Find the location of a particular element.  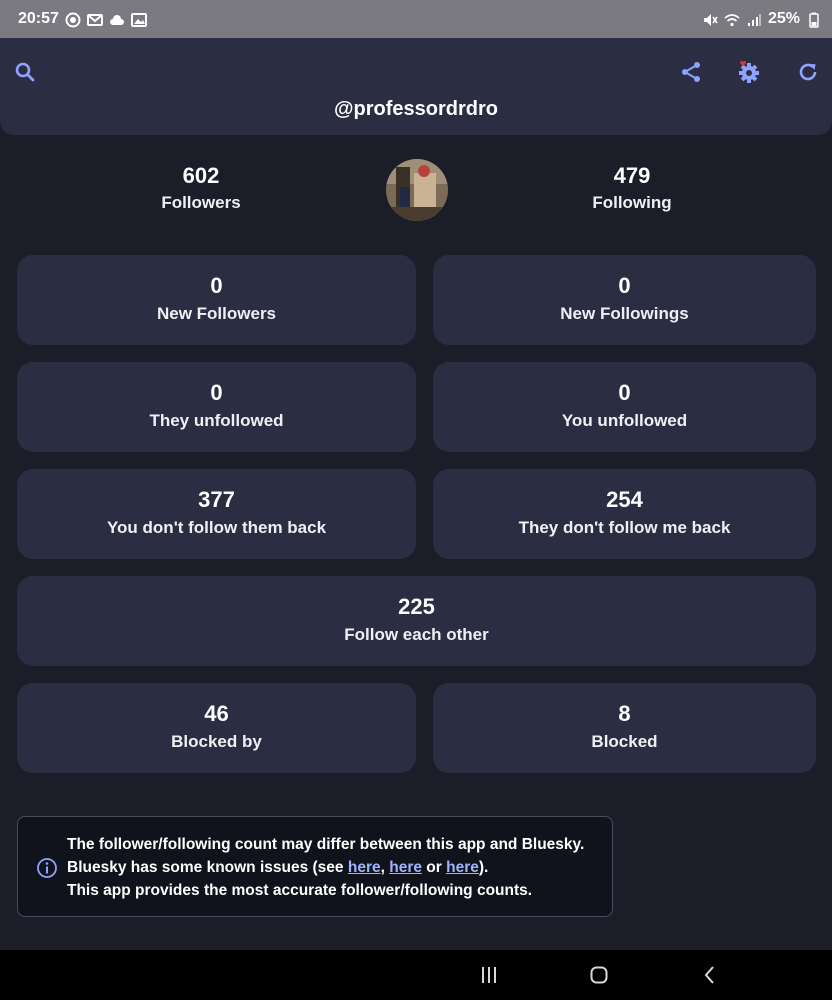

known-issue-link-2: here is located at coordinates (405, 867).